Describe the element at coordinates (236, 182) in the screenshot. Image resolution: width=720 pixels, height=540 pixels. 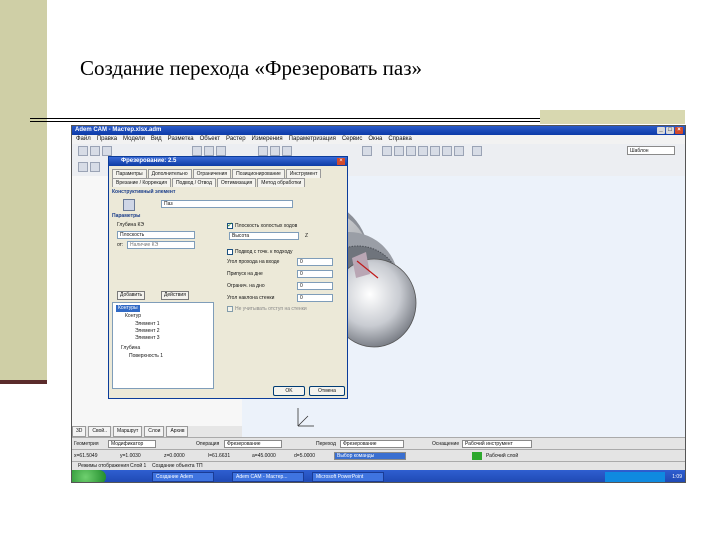
I see `tab-optimization: Оптимизация` at that location.